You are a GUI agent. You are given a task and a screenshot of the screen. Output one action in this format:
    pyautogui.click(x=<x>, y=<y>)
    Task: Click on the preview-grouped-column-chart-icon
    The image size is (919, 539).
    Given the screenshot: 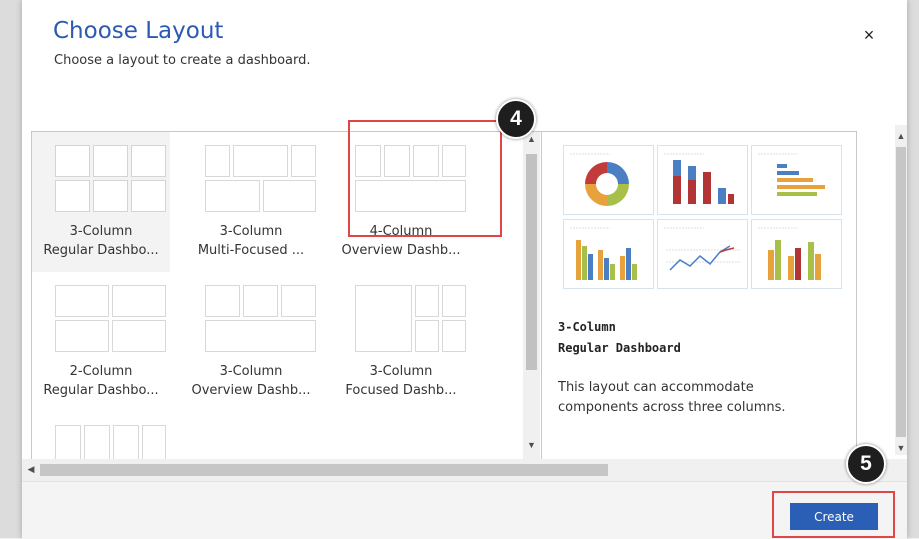 What is the action you would take?
    pyautogui.click(x=608, y=254)
    